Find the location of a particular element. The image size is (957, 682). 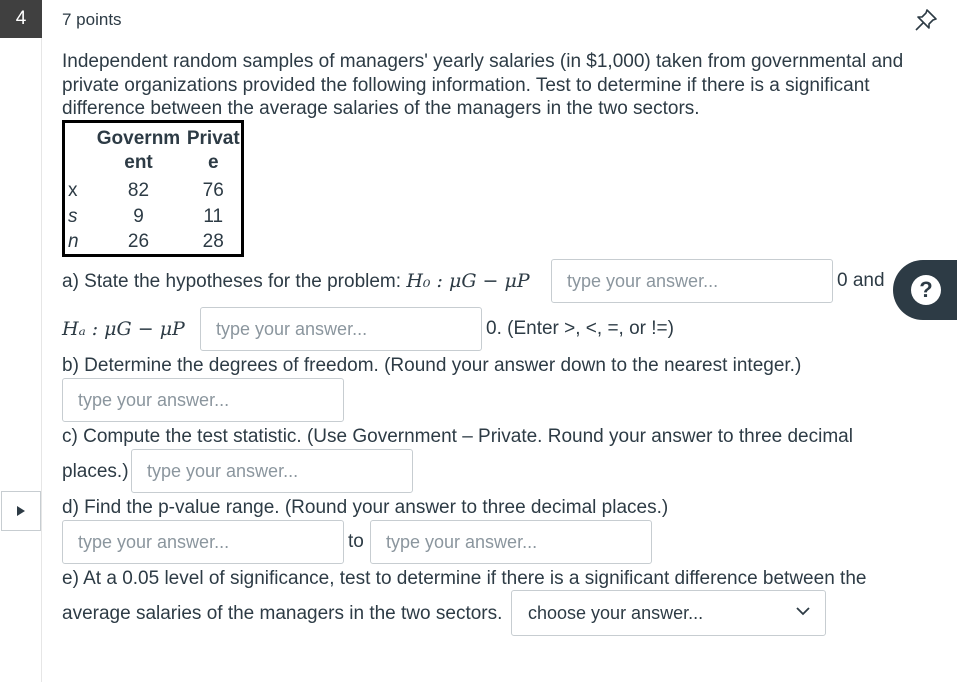

table-row: s 9 11 is located at coordinates (152, 216).